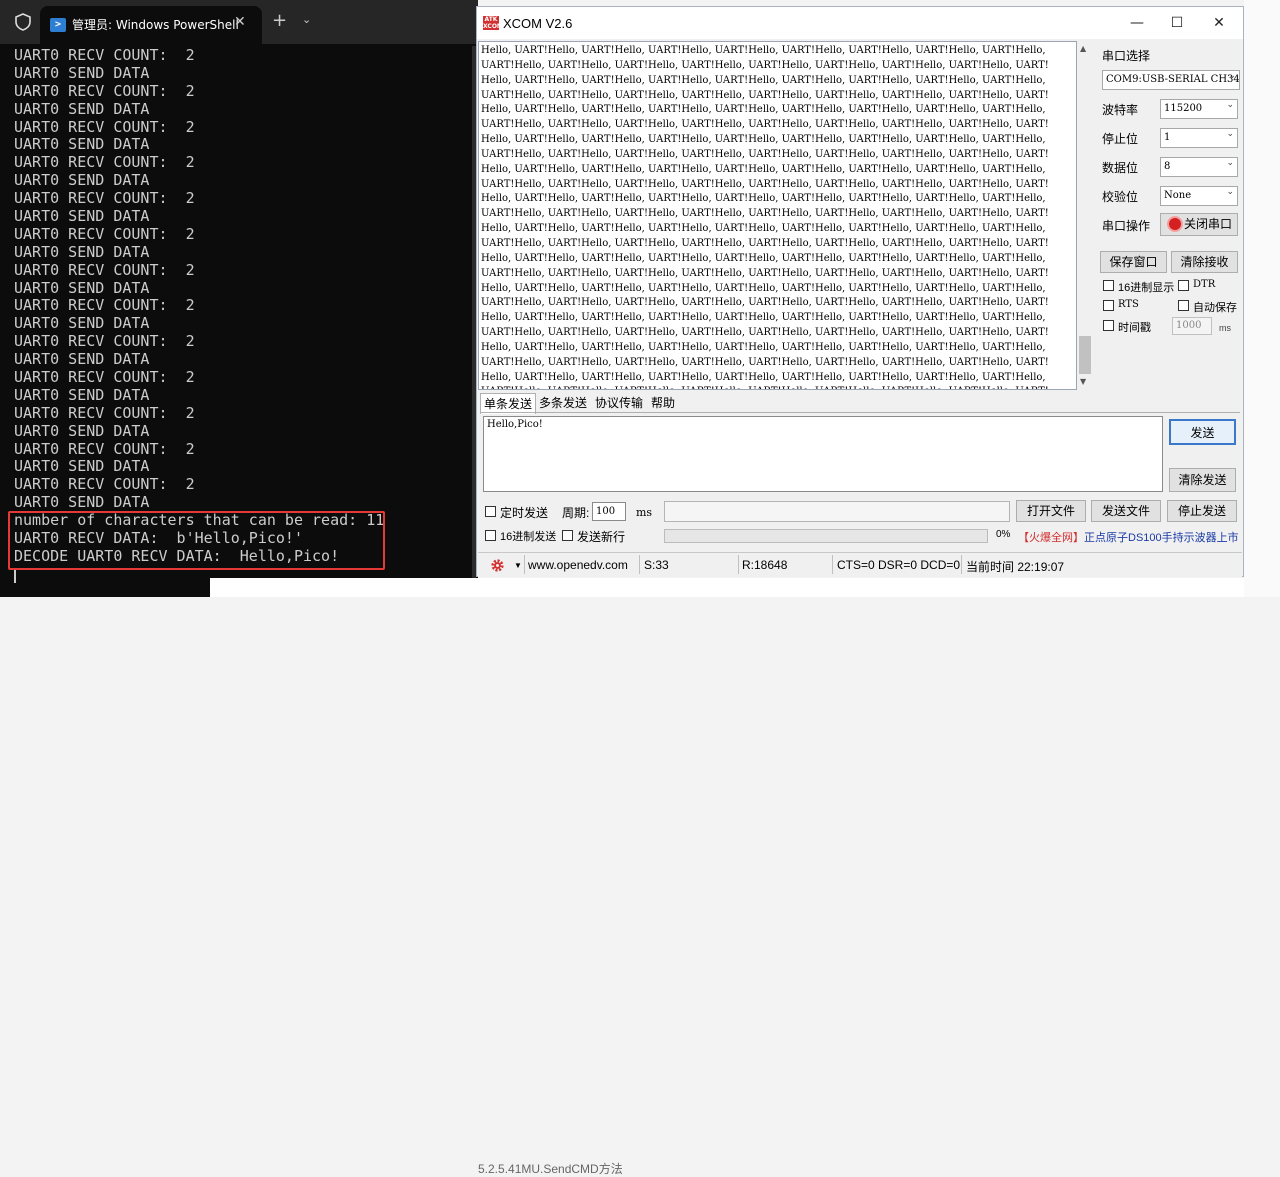 The image size is (1280, 1177). I want to click on dtr-label: DTR, so click(1204, 284).